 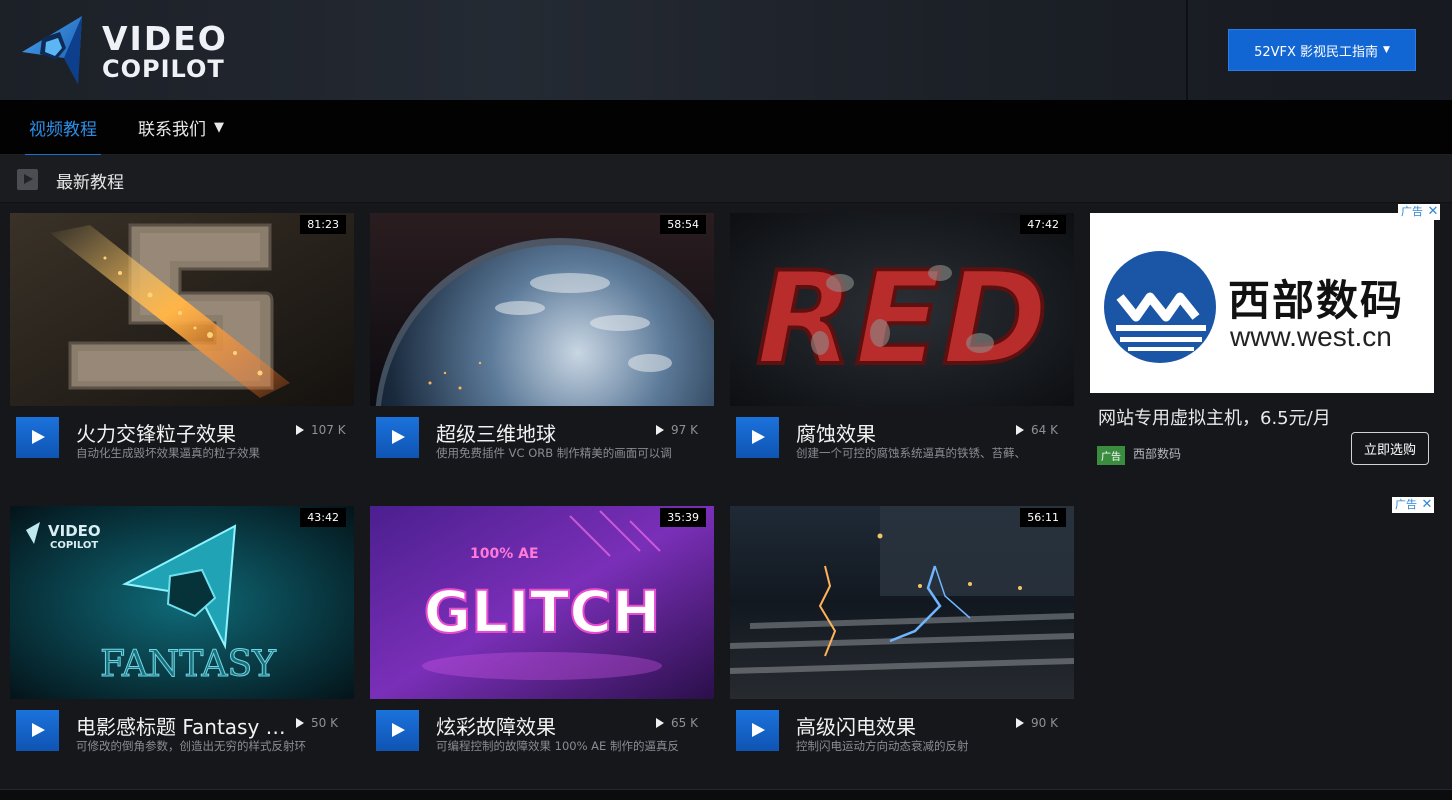 I want to click on video-description: 控制闪电运动方向动态衰减的反射, so click(x=882, y=746).